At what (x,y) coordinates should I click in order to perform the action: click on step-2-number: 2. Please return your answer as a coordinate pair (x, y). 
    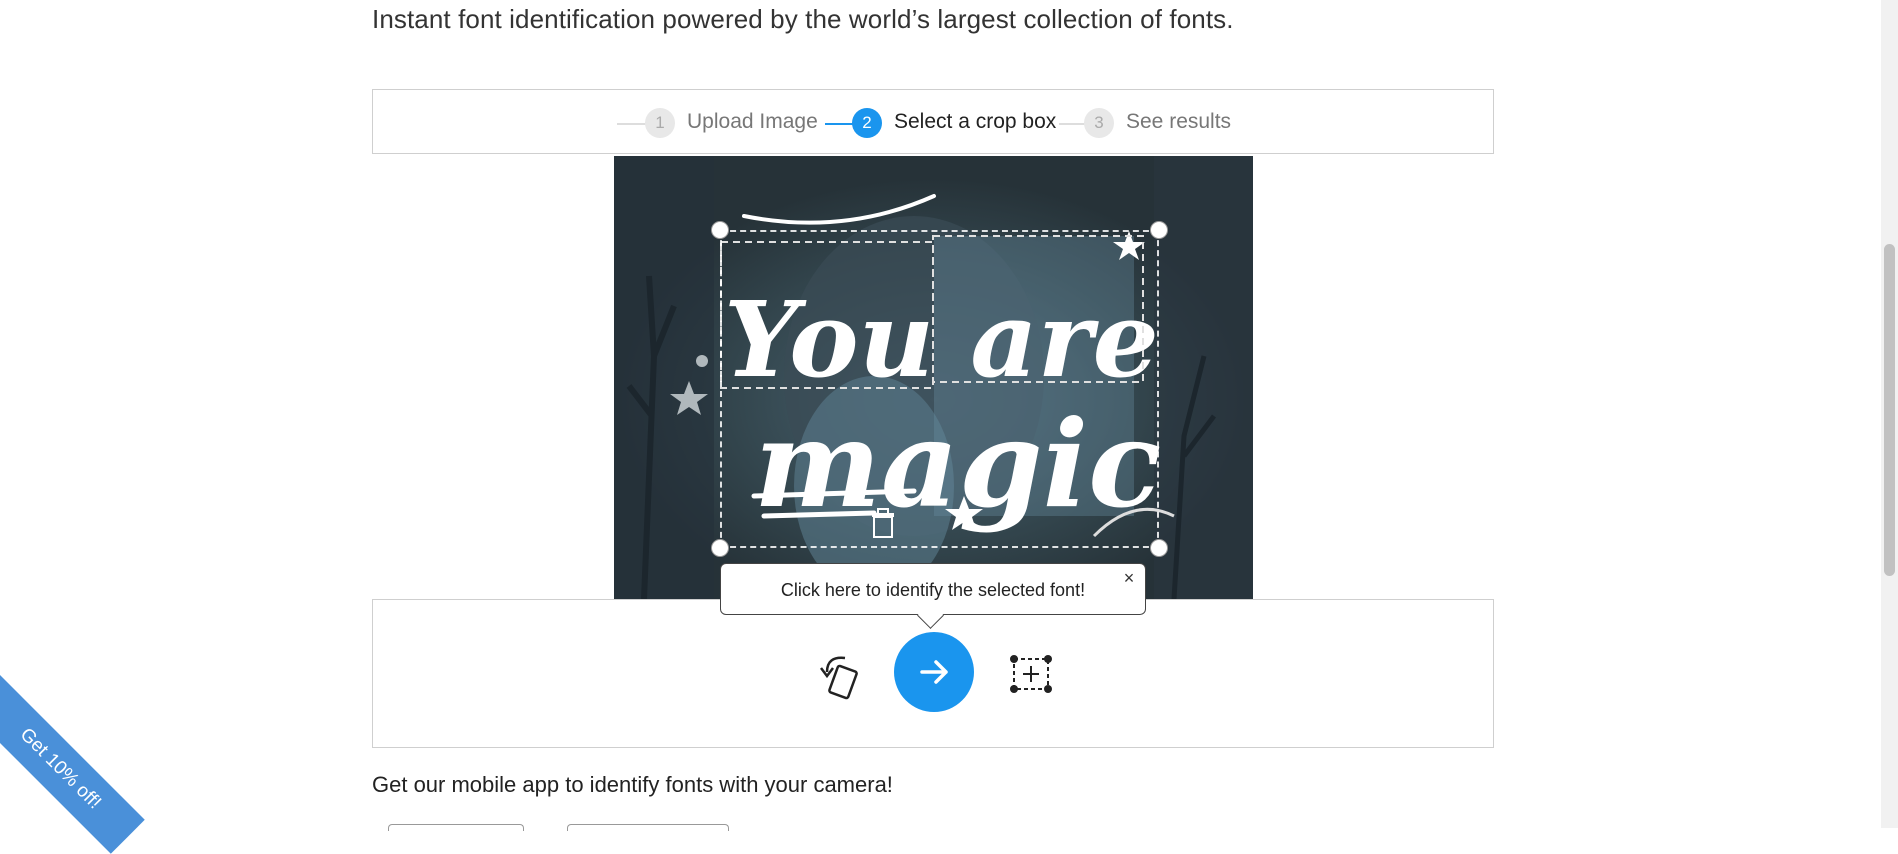
    Looking at the image, I should click on (867, 123).